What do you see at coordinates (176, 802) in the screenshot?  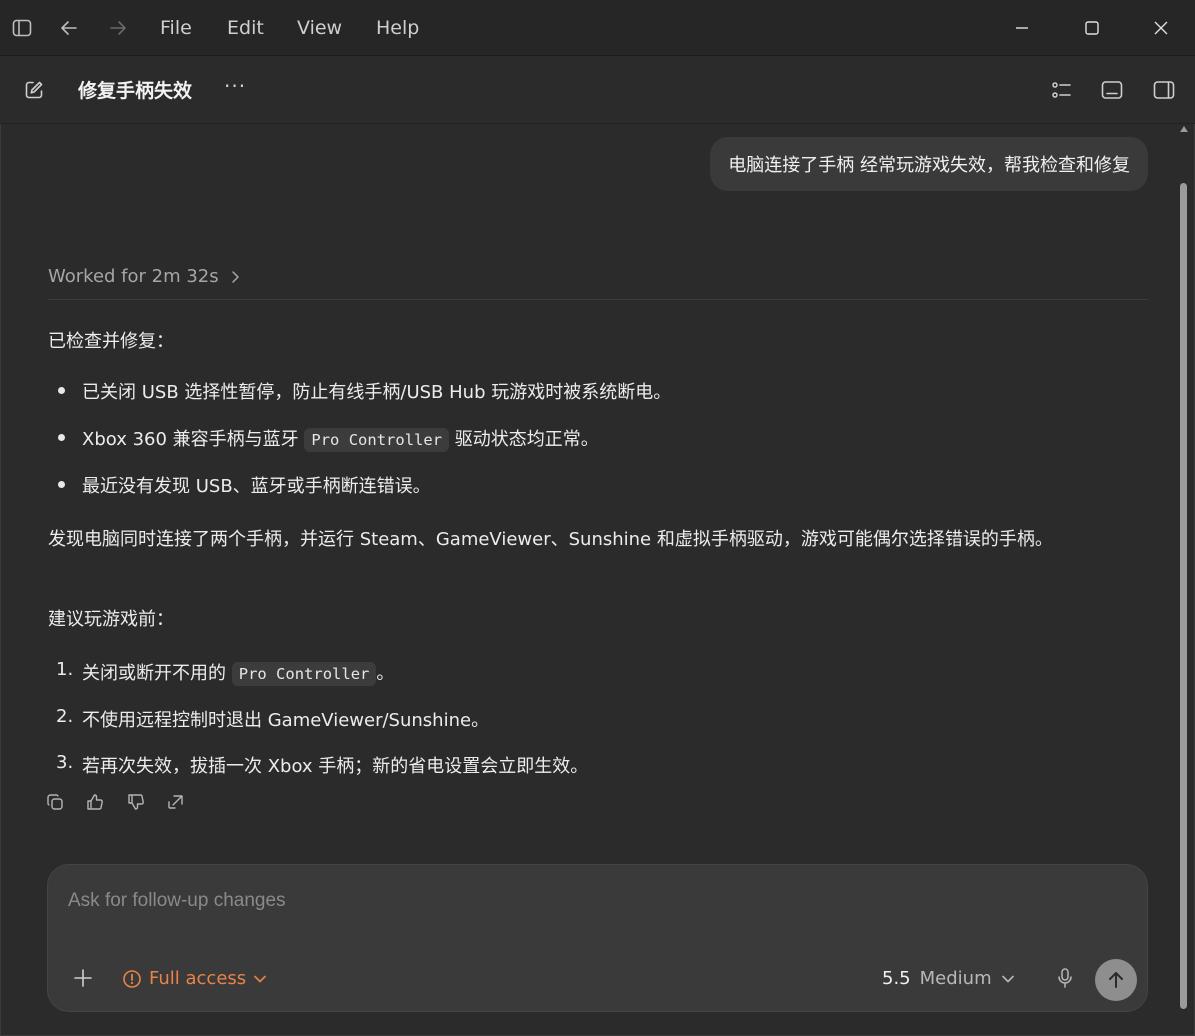 I see `share-icon` at bounding box center [176, 802].